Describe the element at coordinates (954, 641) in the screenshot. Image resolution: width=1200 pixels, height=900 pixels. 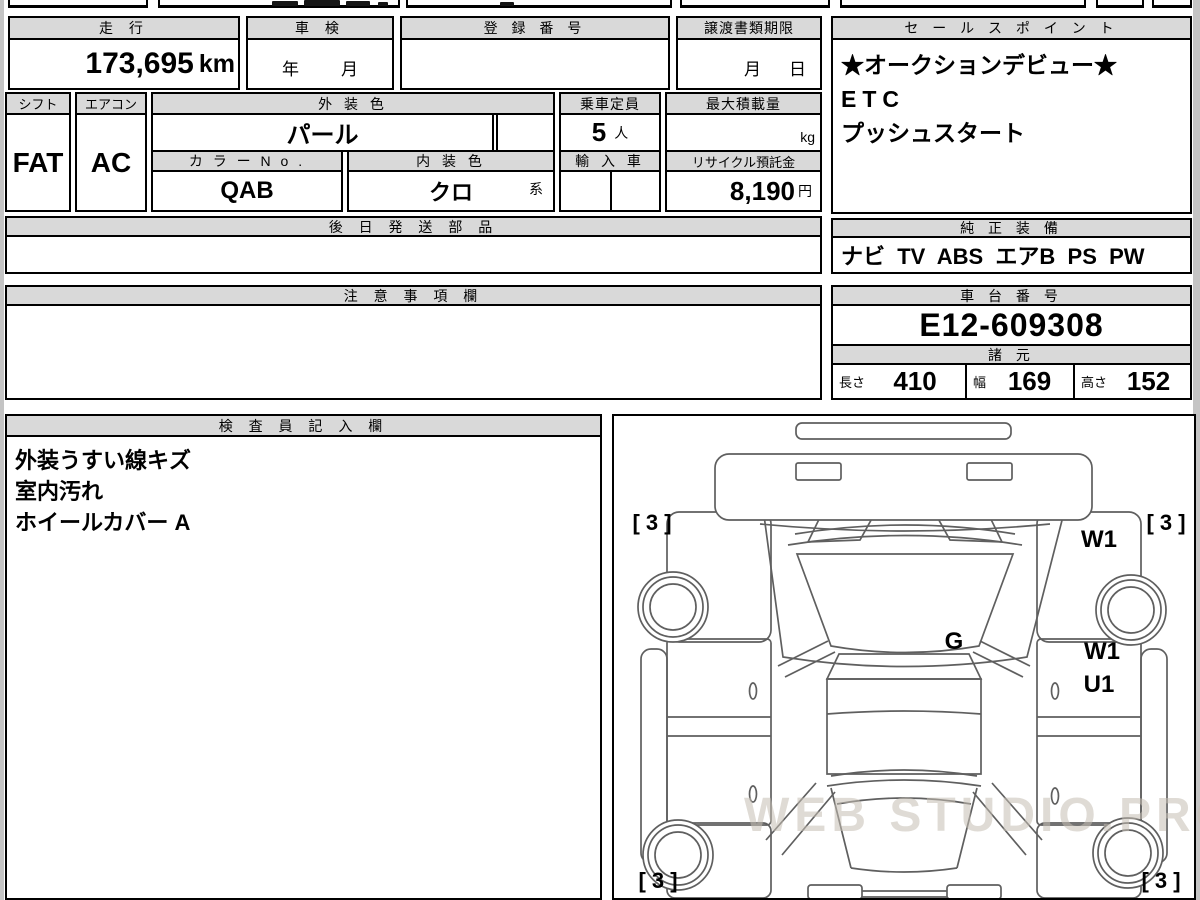
I see `damage-mark-windshield: G` at that location.